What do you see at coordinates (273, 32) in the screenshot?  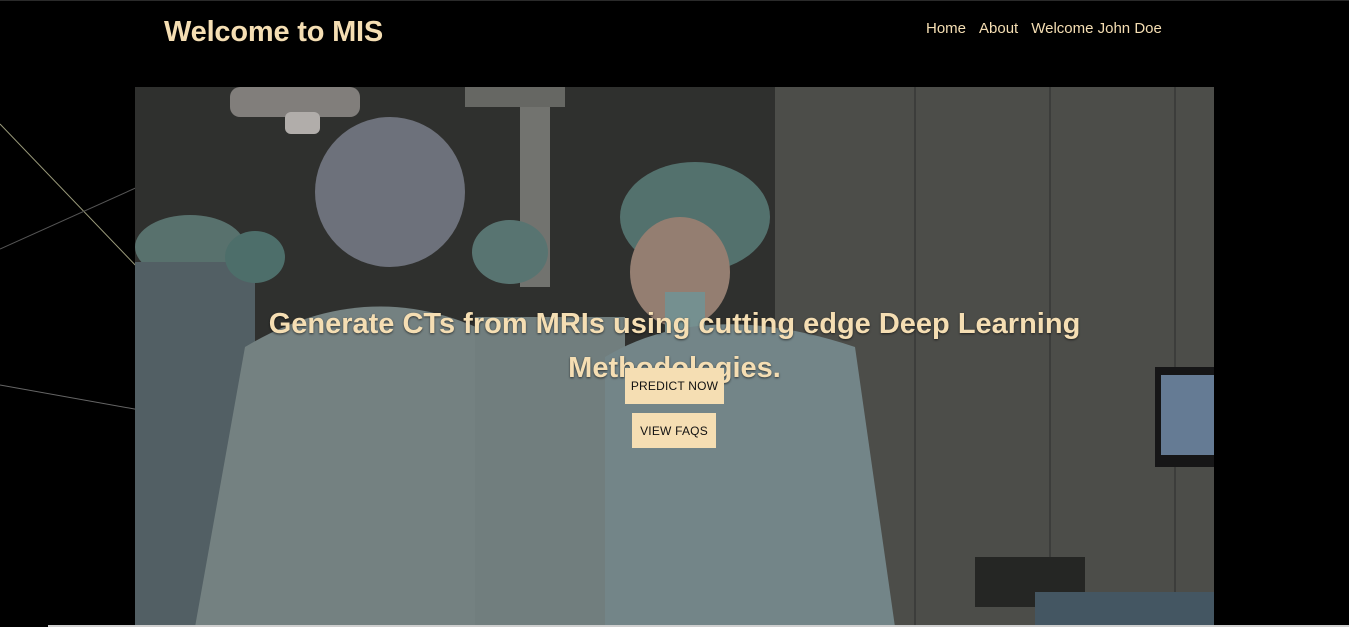 I see `brand-title: Welcome to MIS` at bounding box center [273, 32].